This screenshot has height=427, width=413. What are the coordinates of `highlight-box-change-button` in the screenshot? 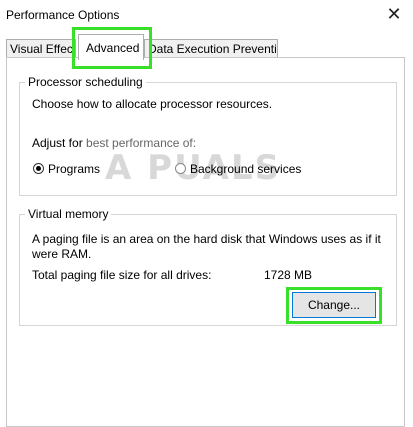 It's located at (334, 305).